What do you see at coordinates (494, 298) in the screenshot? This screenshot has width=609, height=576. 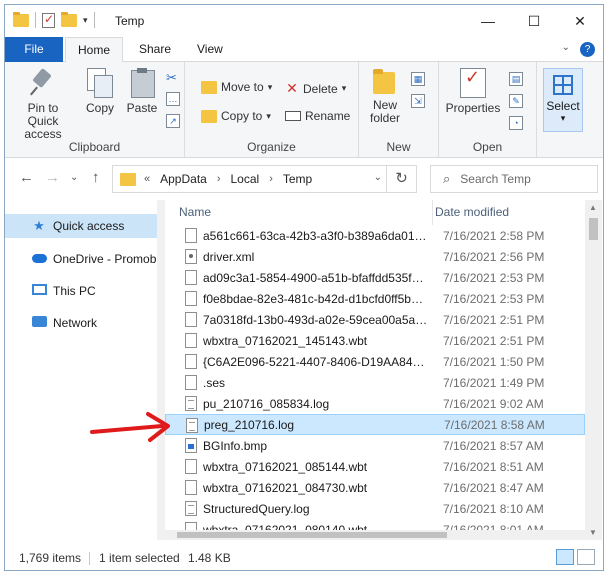 I see `file-date-modified: 7/16/2021 2:53 PM` at bounding box center [494, 298].